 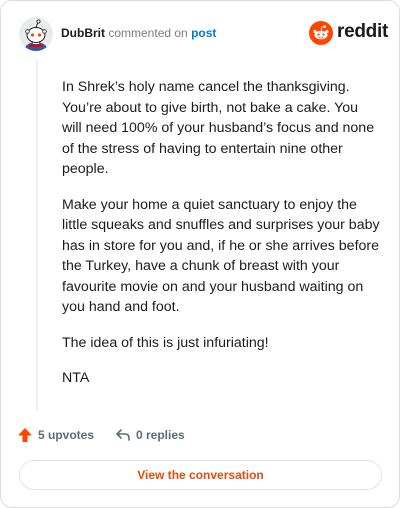 I want to click on comment-paragraph: The idea of this is just infuriating!, so click(x=165, y=342).